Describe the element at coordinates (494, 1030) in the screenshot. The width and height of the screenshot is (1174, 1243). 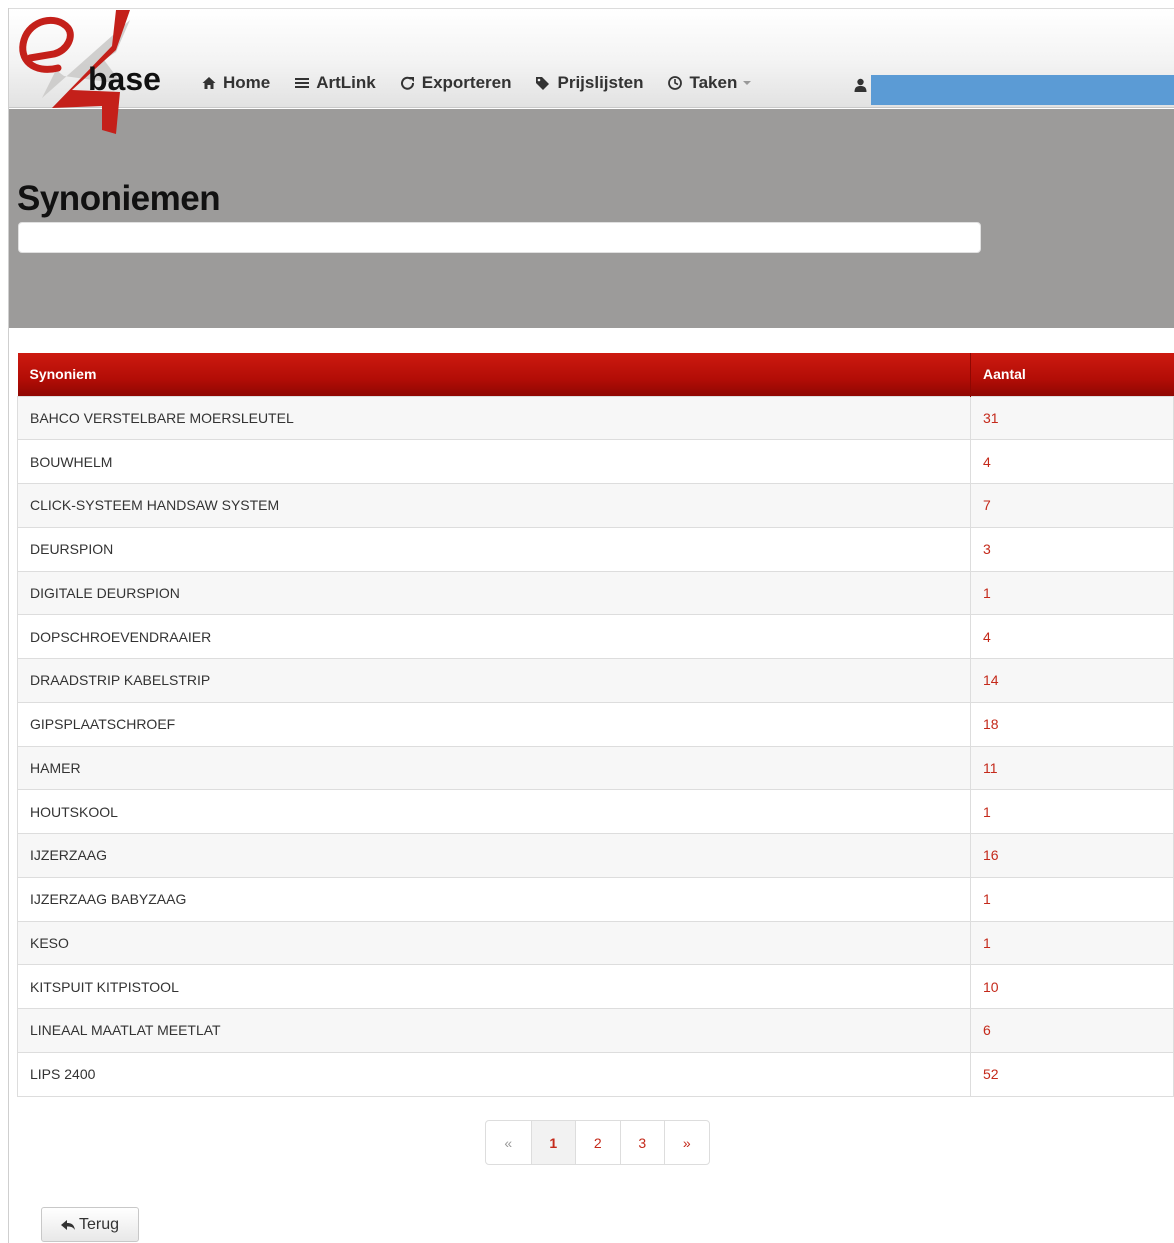
I see `synonym-cell: LINEAAL MAATLAT MEETLAT` at that location.